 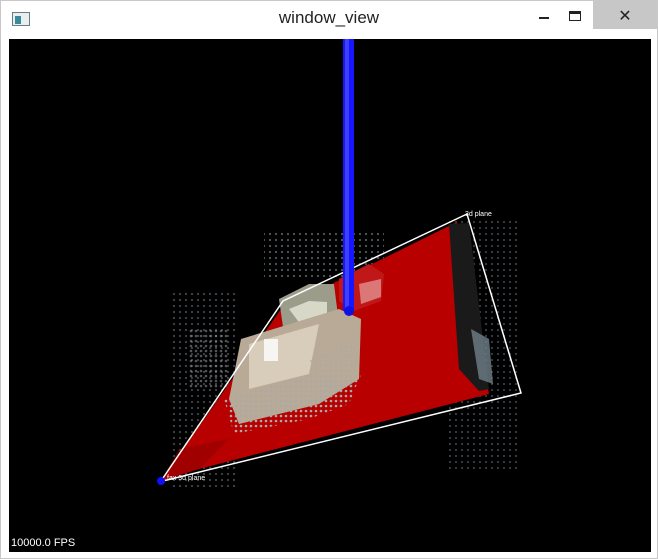 I want to click on plane-label-near: fax 3d plane, so click(x=186, y=478).